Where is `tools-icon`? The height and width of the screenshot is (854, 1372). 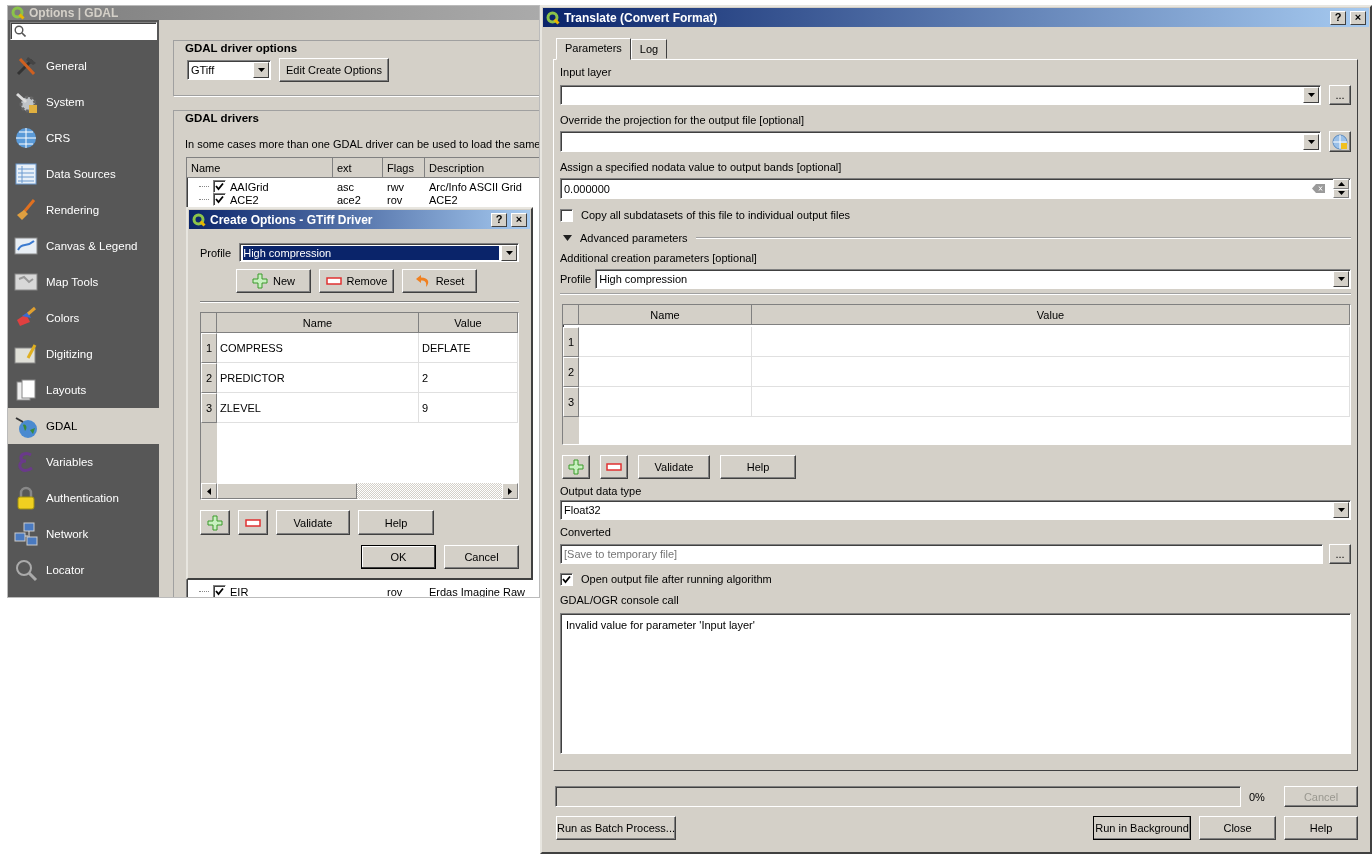 tools-icon is located at coordinates (26, 66).